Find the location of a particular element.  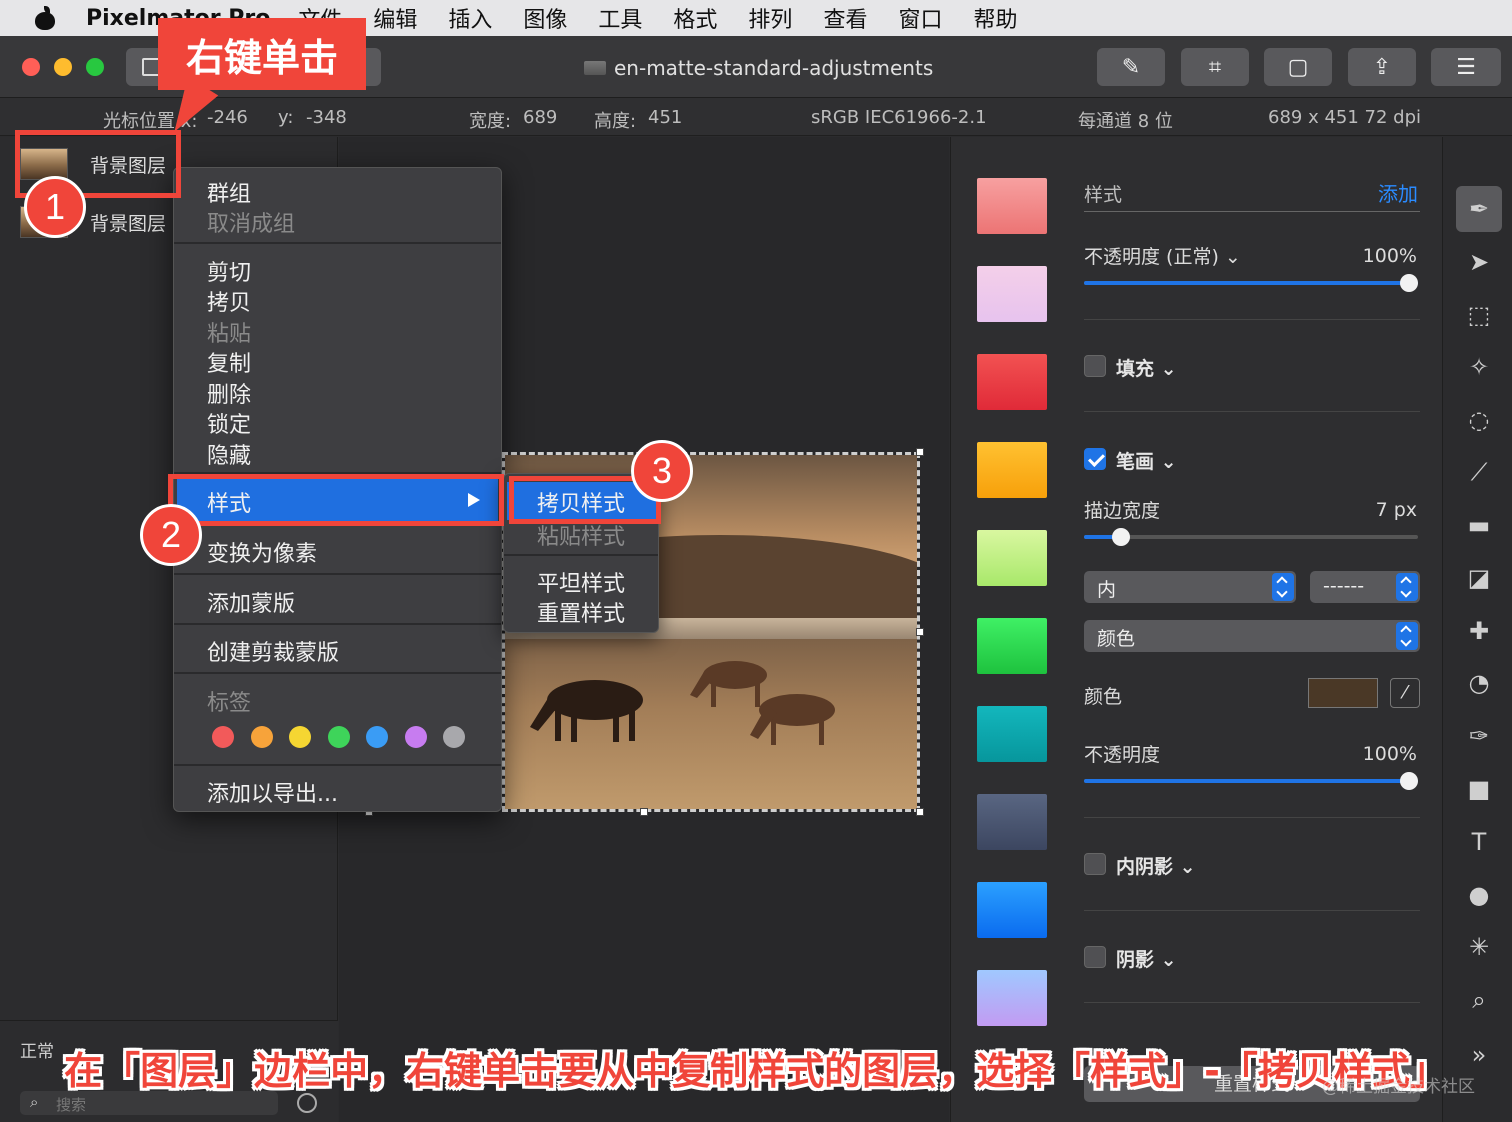

divider is located at coordinates (1252, 910).